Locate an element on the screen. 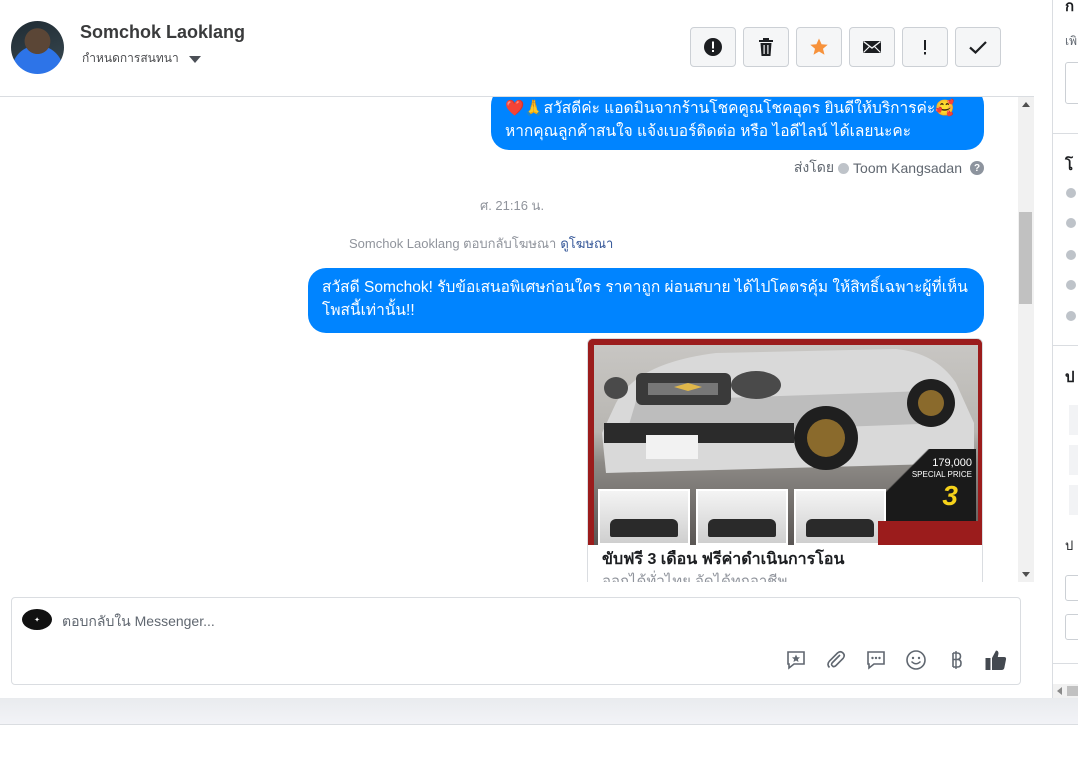  side-panel-header: ป is located at coordinates (1070, 377).